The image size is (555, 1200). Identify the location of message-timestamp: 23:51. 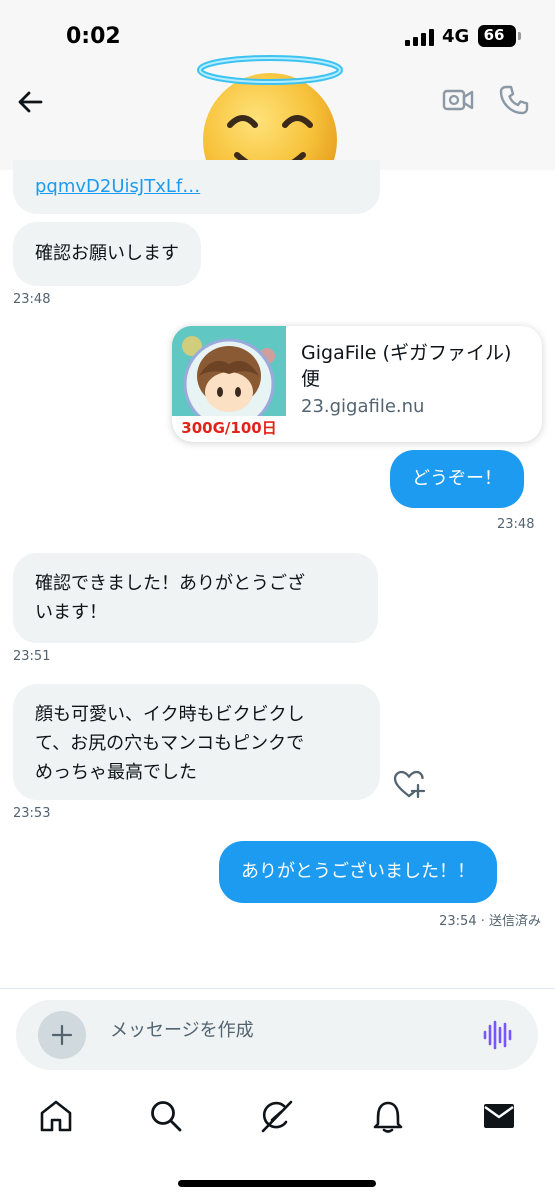
(32, 656).